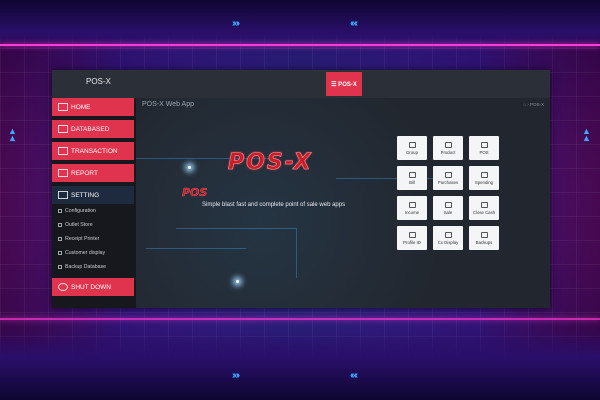 Image resolution: width=600 pixels, height=400 pixels. I want to click on hud-arrows-right-icon: ▲ ▲, so click(586, 134).